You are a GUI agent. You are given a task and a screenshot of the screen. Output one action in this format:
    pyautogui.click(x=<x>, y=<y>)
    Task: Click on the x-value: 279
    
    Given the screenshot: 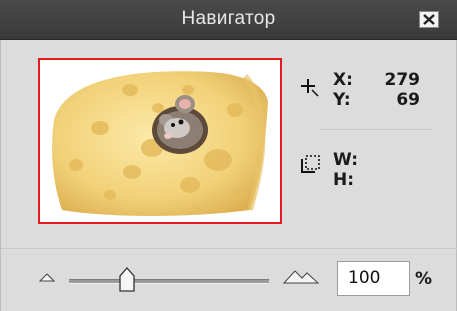 What is the action you would take?
    pyautogui.click(x=402, y=80)
    